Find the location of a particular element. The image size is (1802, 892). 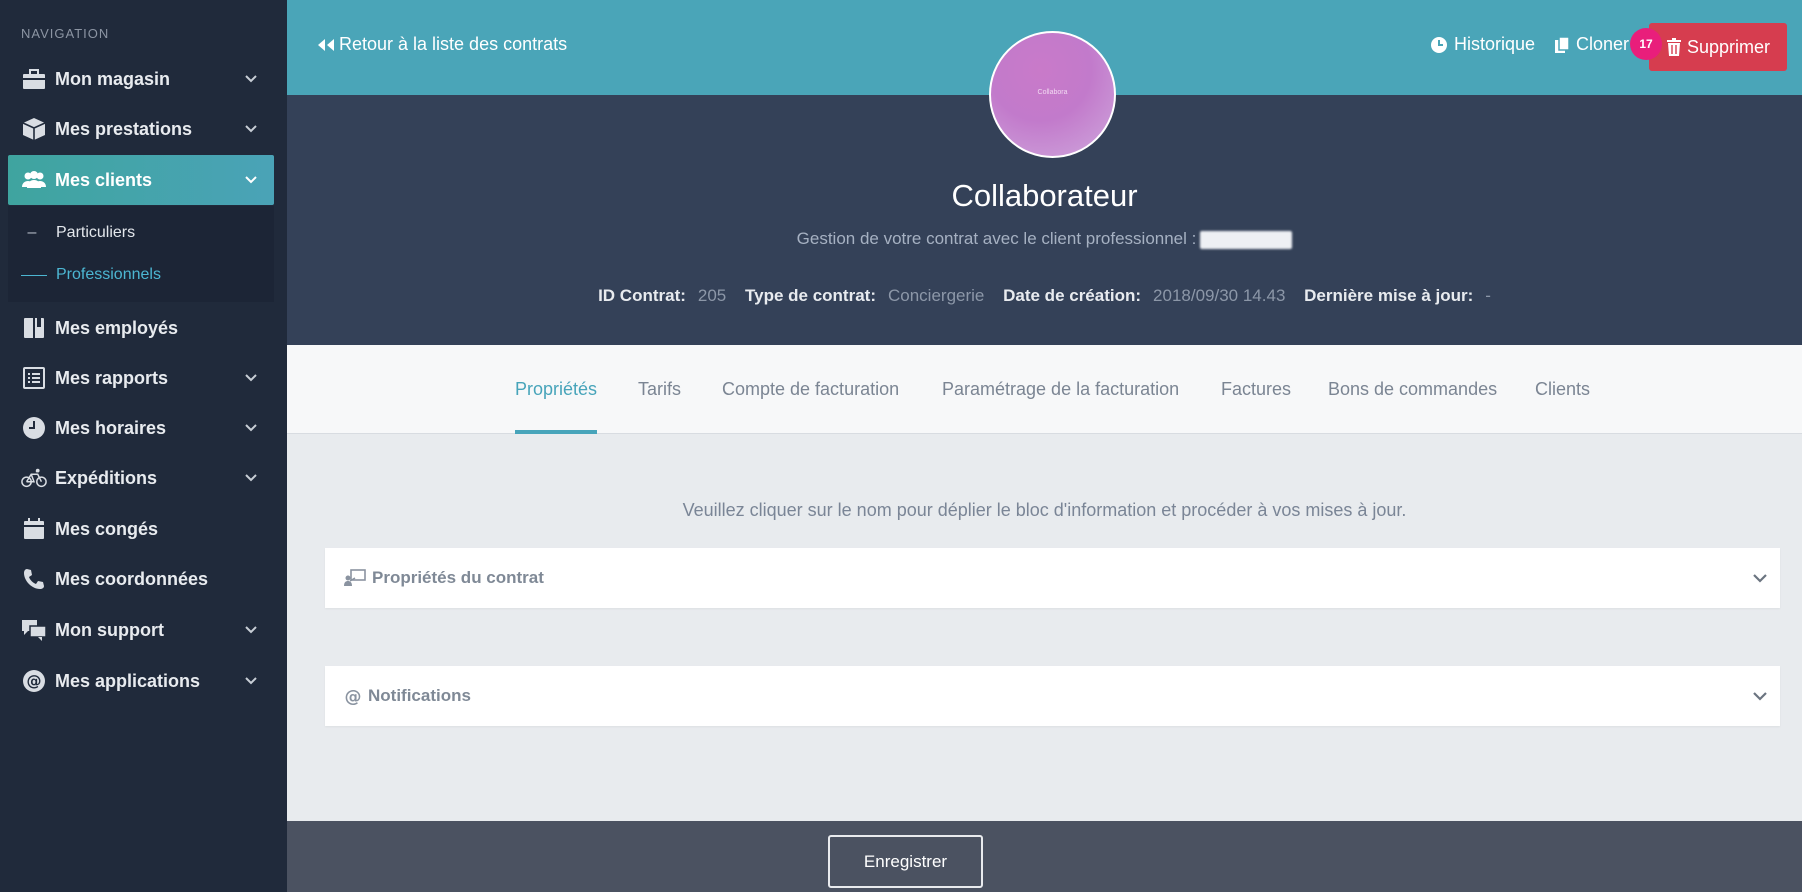

panel-notifications: @ Notifications is located at coordinates (1052, 696).